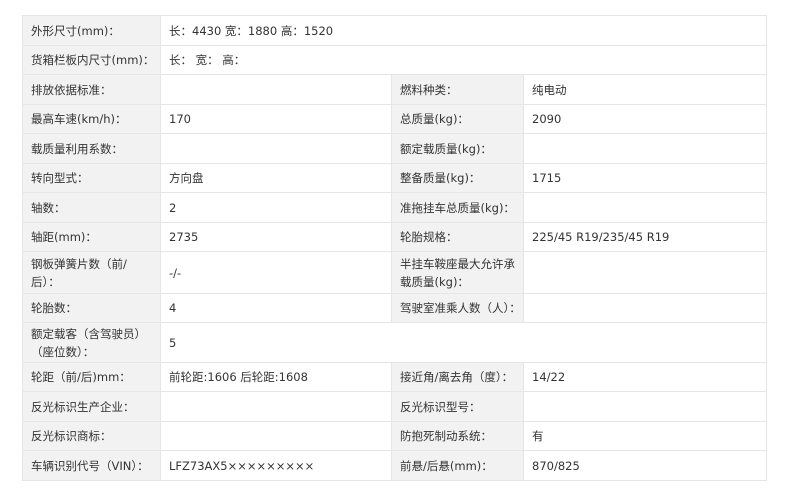 The image size is (800, 488). Describe the element at coordinates (645, 272) in the screenshot. I see `spec-value-fifth-wheel-load` at that location.